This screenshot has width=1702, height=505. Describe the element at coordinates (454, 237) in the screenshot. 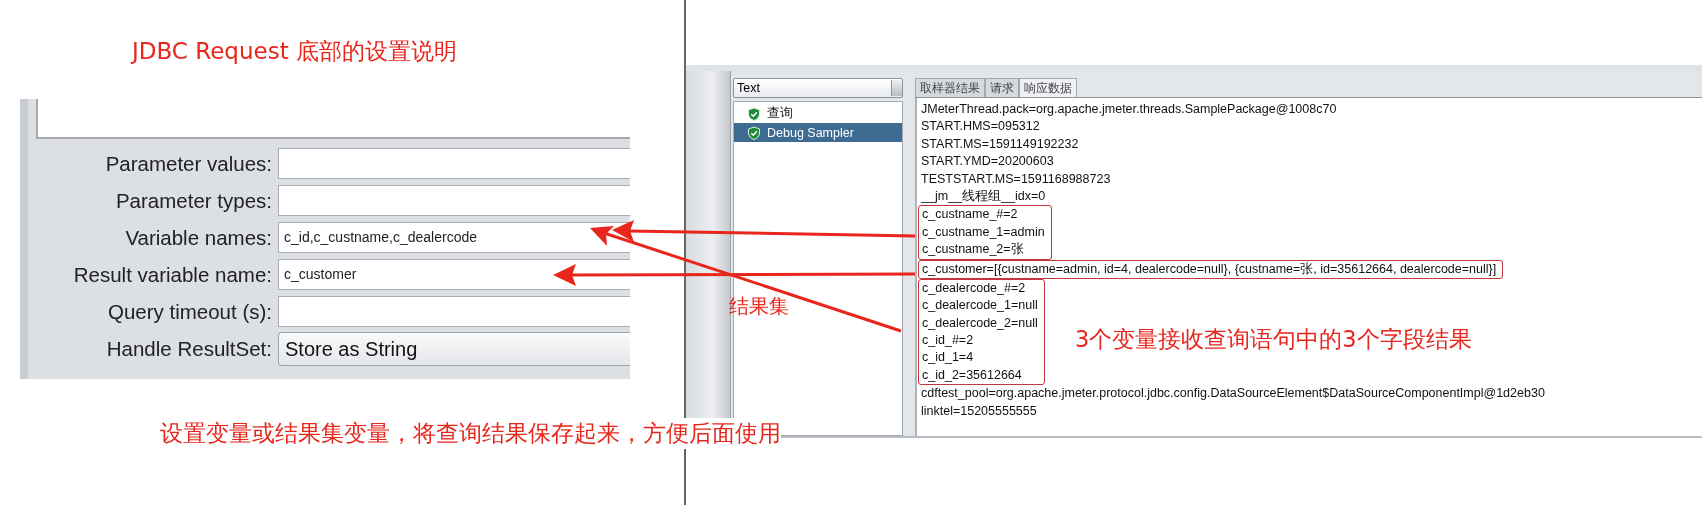

I see `input-field: c_id,c_custname,c_dealercode` at that location.